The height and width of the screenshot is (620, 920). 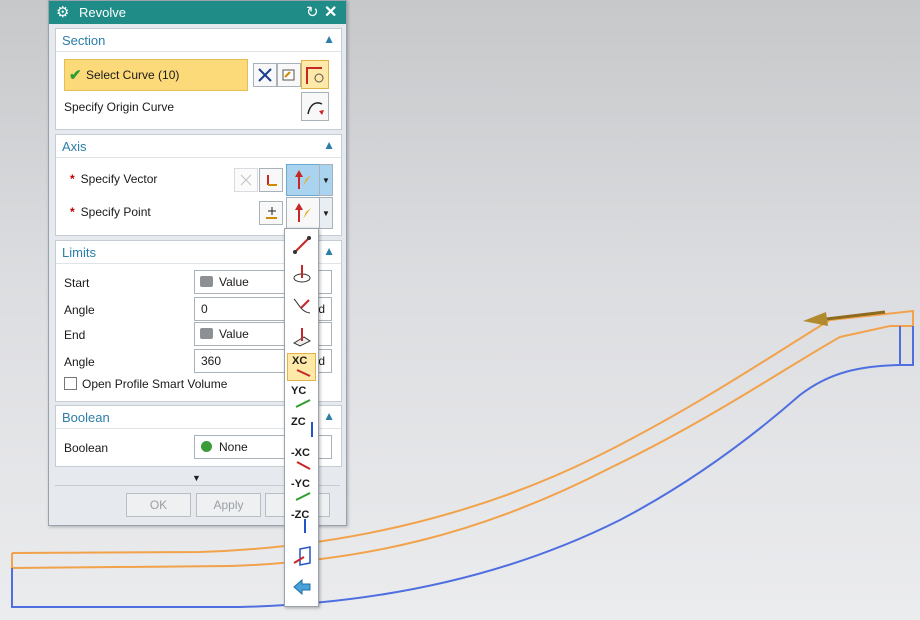 What do you see at coordinates (326, 213) in the screenshot?
I see `point-type-dropdown: ▼` at bounding box center [326, 213].